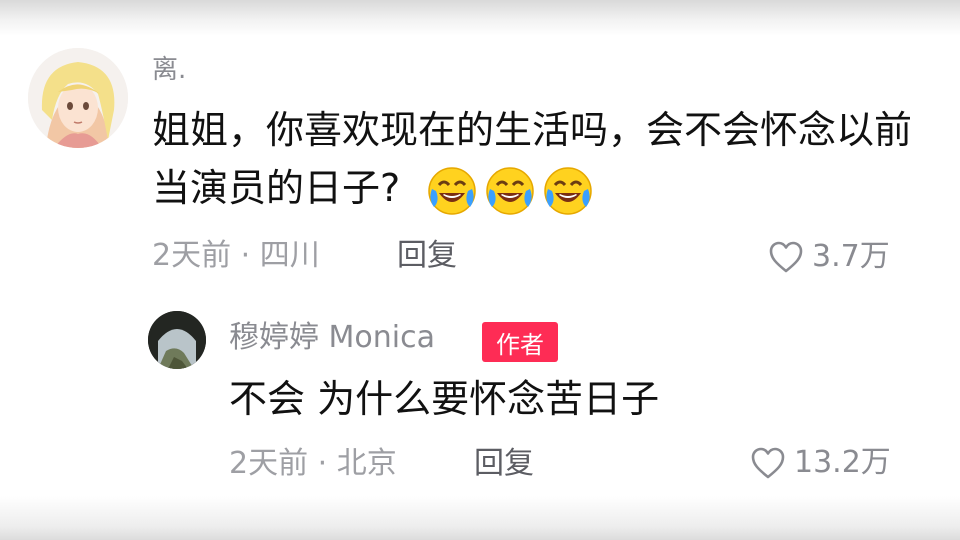  What do you see at coordinates (504, 464) in the screenshot?
I see `reply-reply-button: 回复` at bounding box center [504, 464].